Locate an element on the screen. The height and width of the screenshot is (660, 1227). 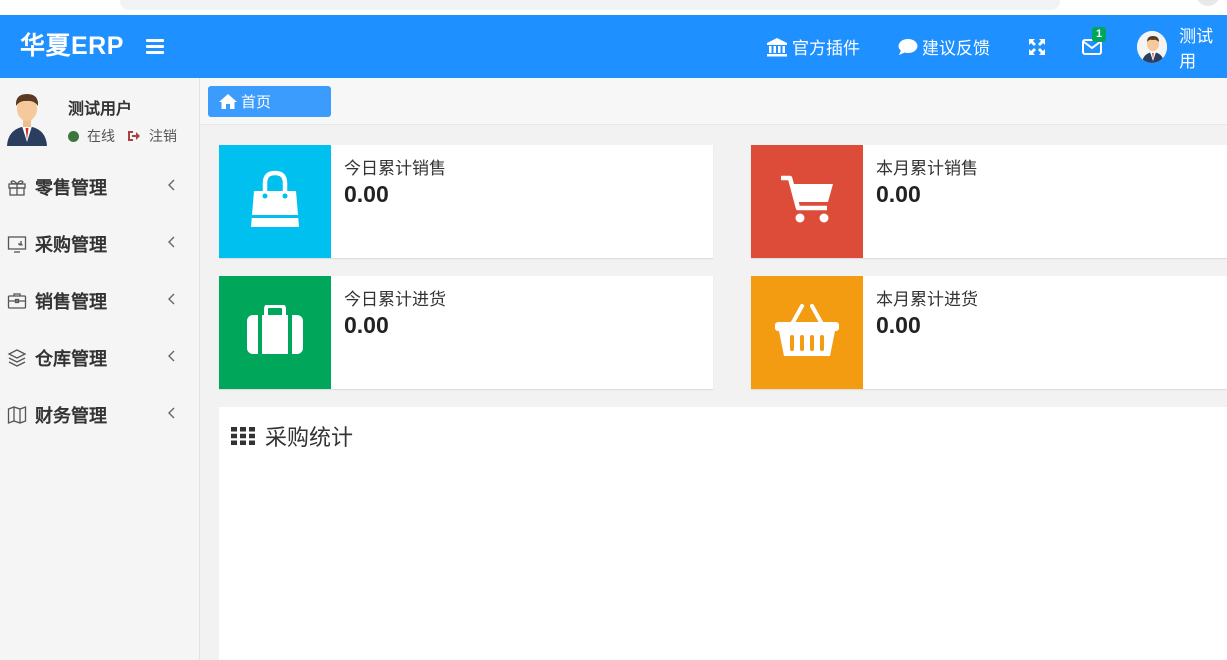
online-status-text: 在线 is located at coordinates (101, 136).